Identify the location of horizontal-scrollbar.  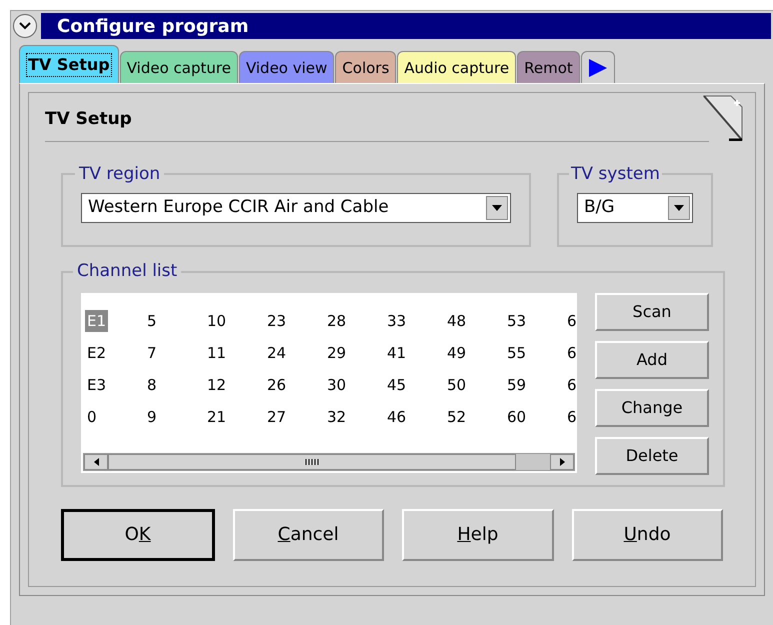
(329, 461).